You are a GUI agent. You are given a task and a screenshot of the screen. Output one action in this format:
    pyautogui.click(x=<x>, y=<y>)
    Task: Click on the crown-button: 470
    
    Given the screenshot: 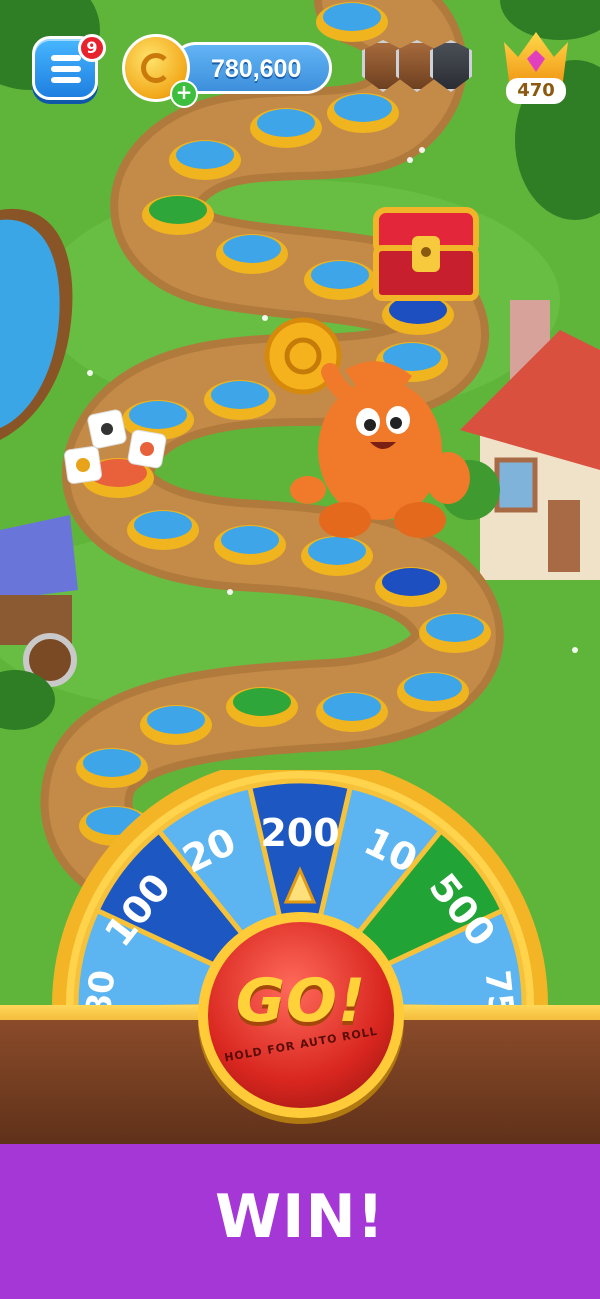 What is the action you would take?
    pyautogui.click(x=536, y=66)
    